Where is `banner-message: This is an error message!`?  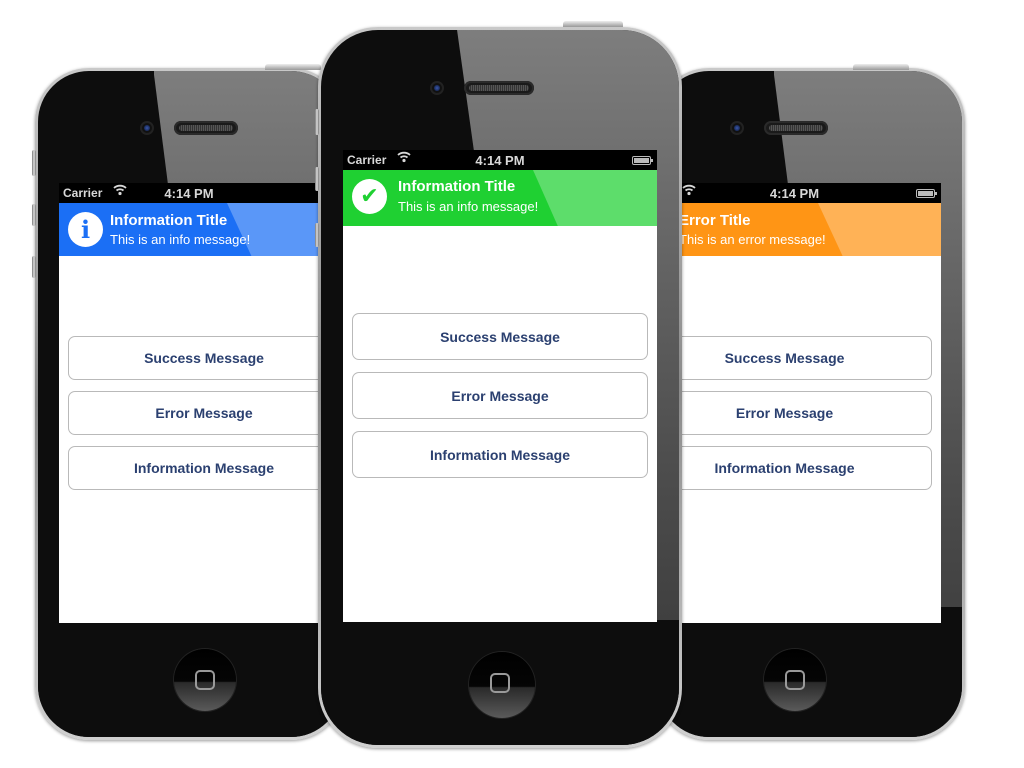
banner-message: This is an error message! is located at coordinates (752, 239).